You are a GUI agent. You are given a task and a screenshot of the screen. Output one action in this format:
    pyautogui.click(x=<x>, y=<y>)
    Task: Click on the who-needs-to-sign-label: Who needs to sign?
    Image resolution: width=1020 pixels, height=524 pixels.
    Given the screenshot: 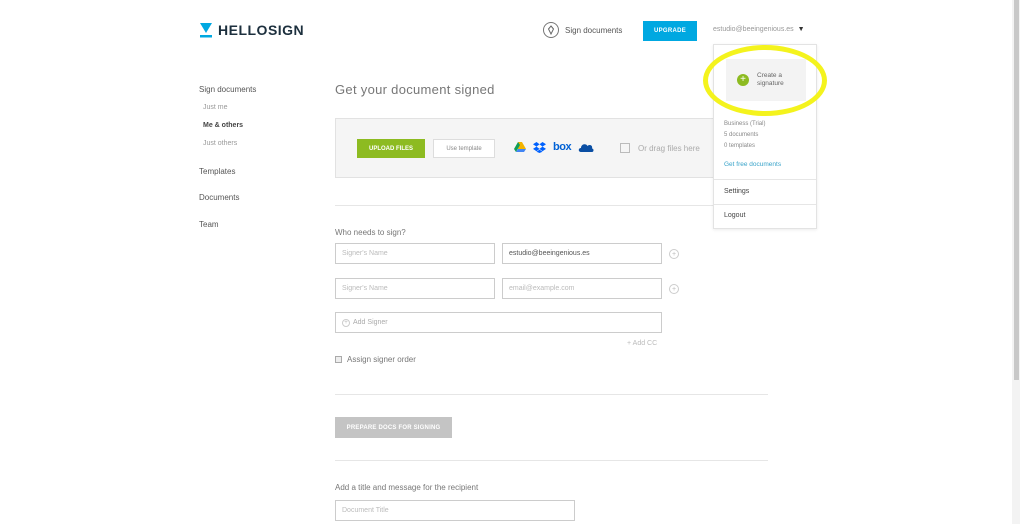 What is the action you would take?
    pyautogui.click(x=370, y=232)
    